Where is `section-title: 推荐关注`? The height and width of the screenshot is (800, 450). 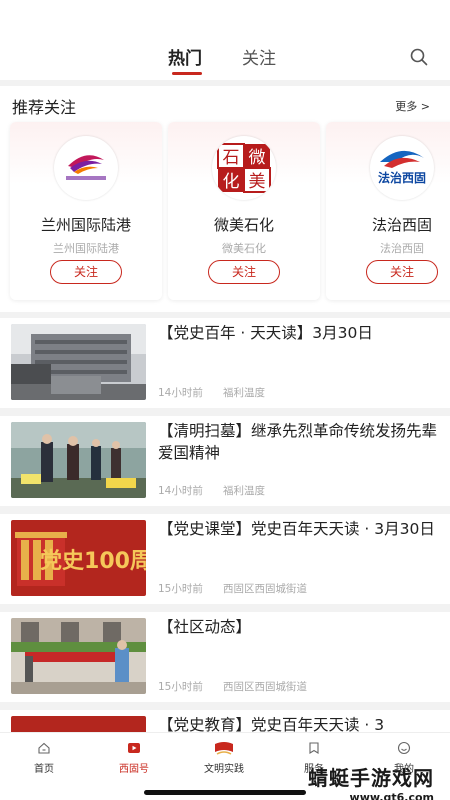 section-title: 推荐关注 is located at coordinates (44, 107).